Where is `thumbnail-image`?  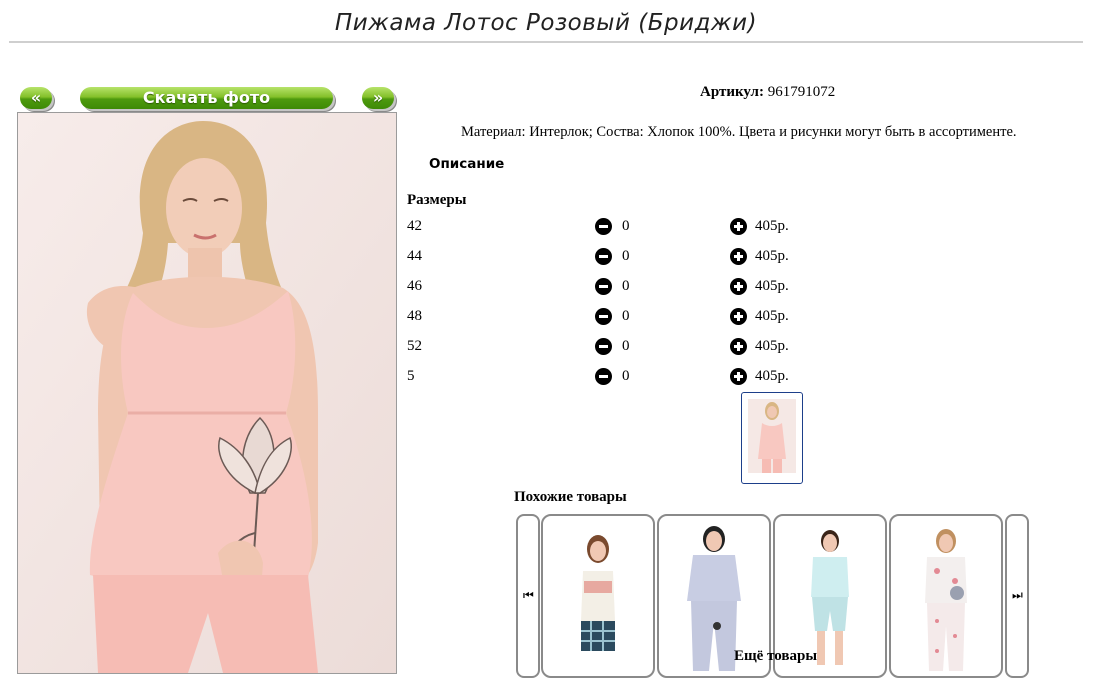
thumbnail-image is located at coordinates (772, 436).